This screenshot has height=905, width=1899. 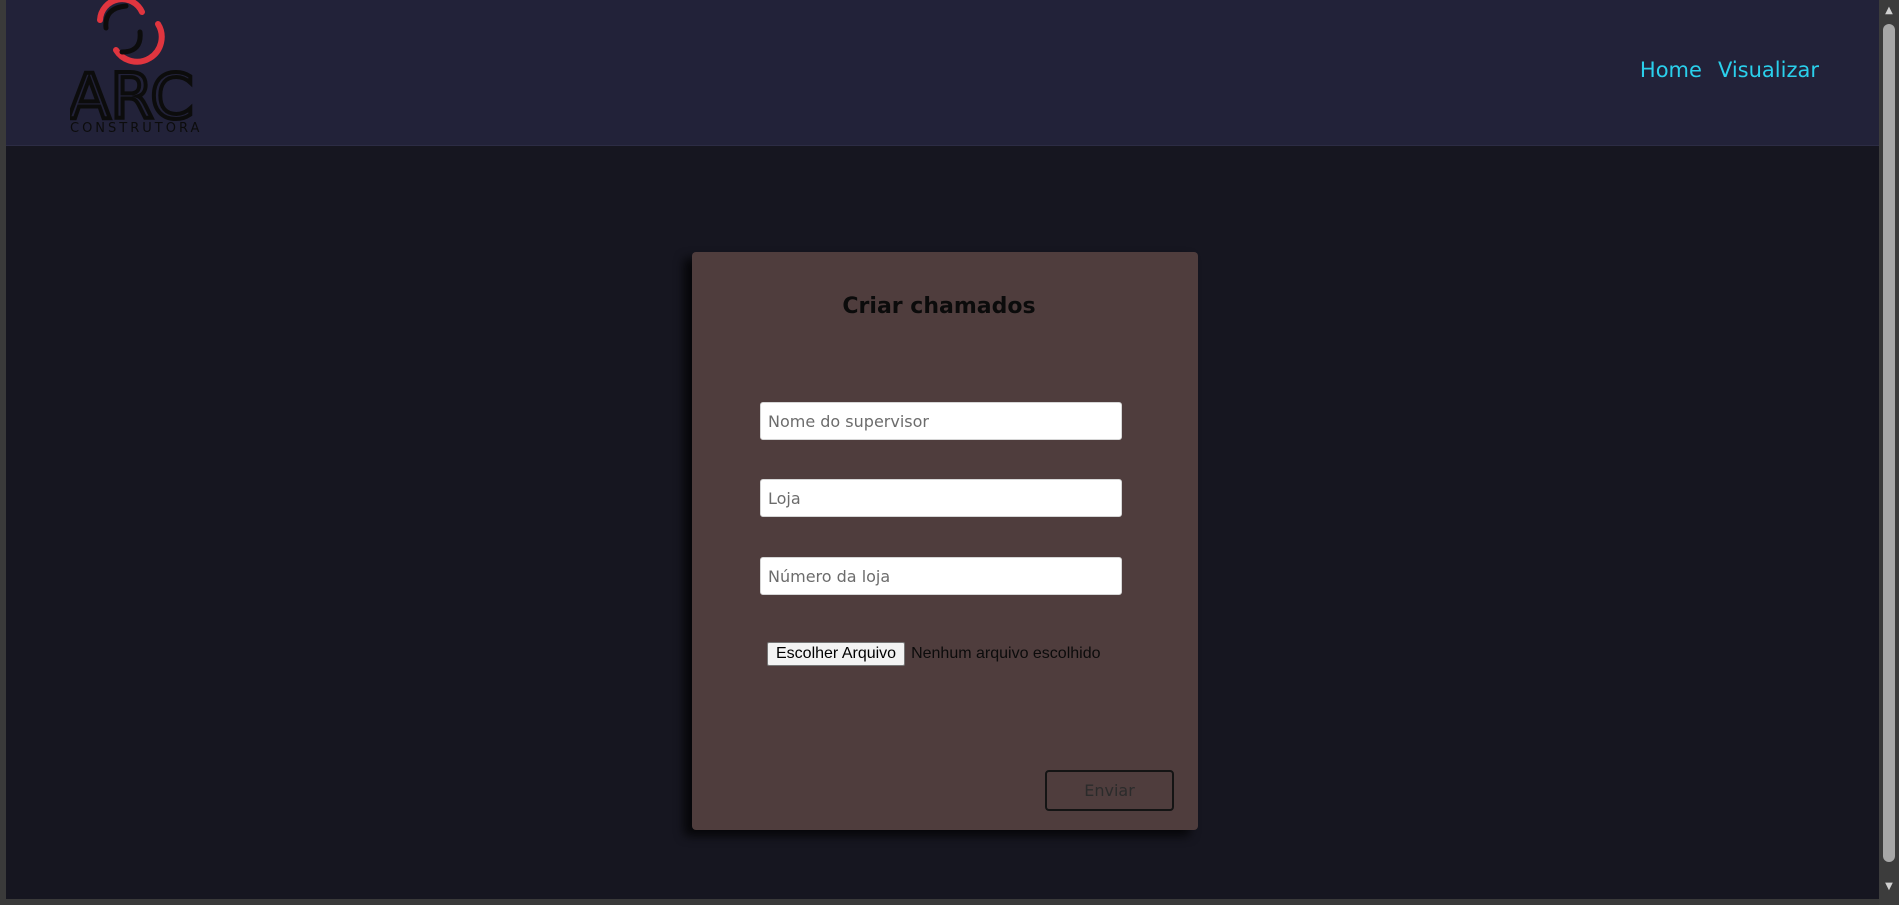 I want to click on scroll-thumb, so click(x=1889, y=443).